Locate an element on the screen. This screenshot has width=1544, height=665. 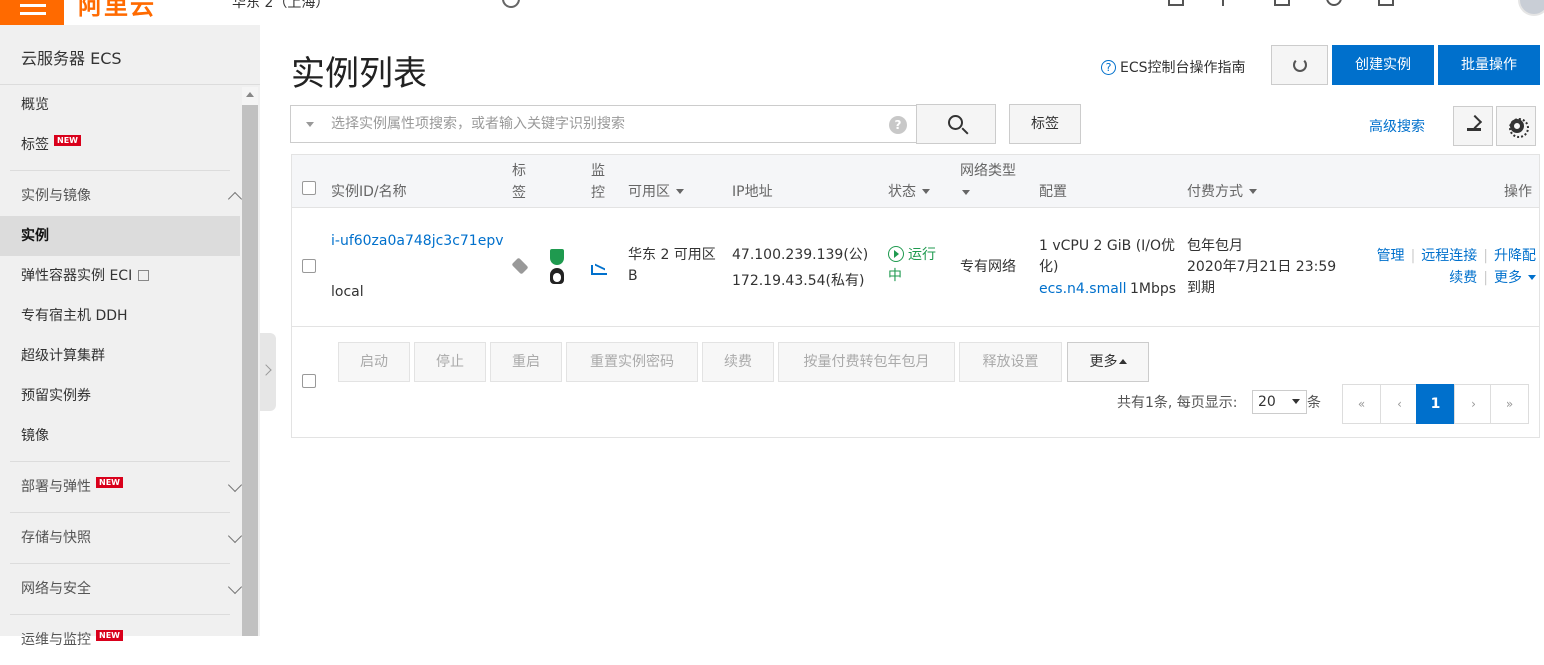
create-instance-button: 创建实例 is located at coordinates (1383, 65).